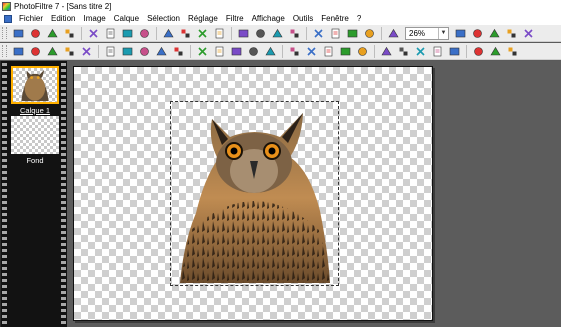  What do you see at coordinates (427, 33) in the screenshot?
I see `zoom-select: 26% ▼` at bounding box center [427, 33].